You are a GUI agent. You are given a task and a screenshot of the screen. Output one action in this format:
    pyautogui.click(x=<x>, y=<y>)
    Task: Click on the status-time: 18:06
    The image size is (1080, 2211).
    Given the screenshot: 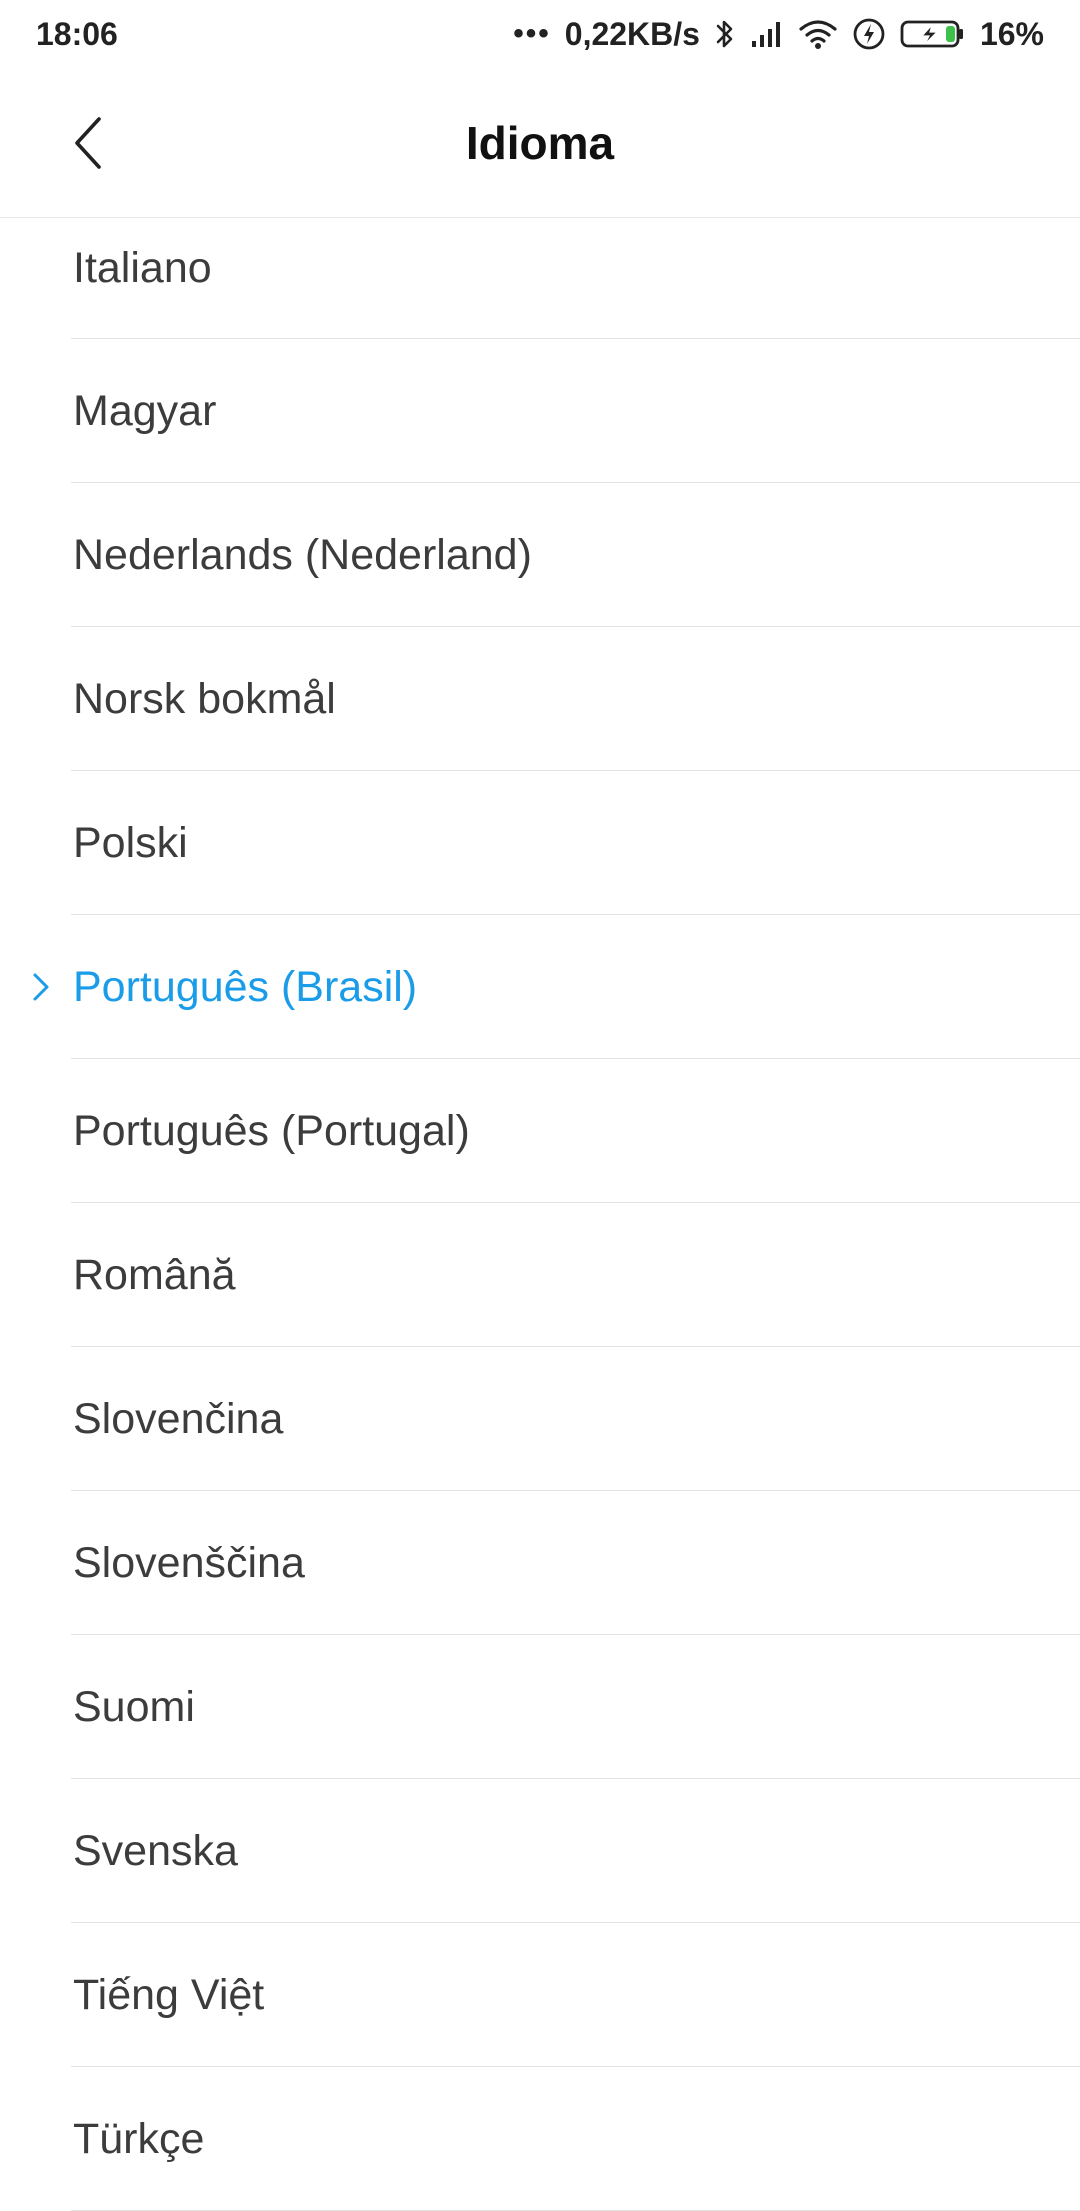 What is the action you would take?
    pyautogui.click(x=77, y=33)
    